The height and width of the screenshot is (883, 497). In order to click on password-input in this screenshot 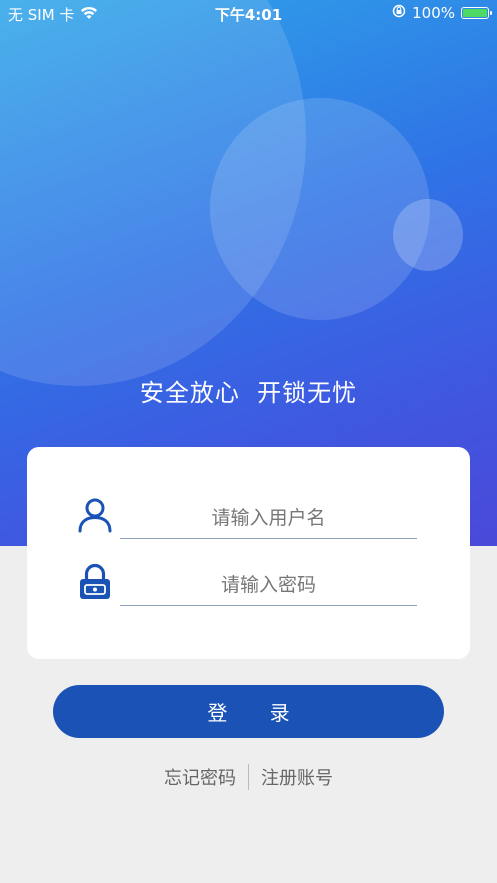, I will do `click(268, 585)`.